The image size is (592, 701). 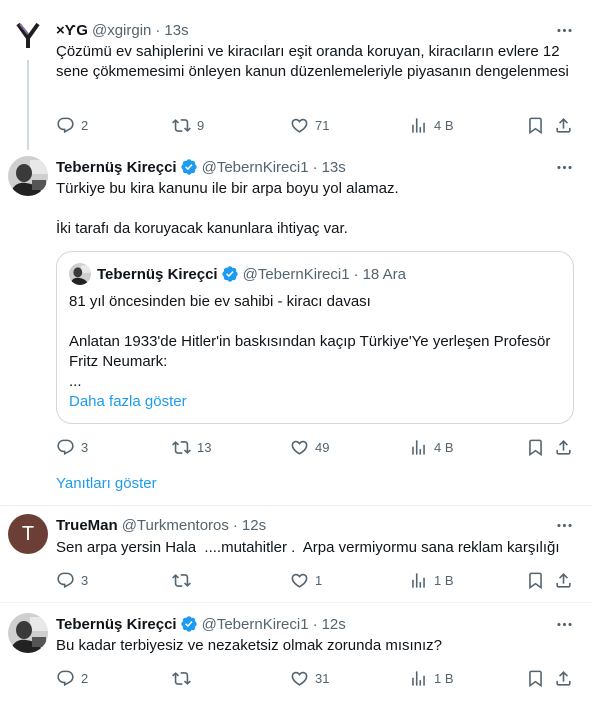 I want to click on reply-count: 3, so click(x=85, y=580).